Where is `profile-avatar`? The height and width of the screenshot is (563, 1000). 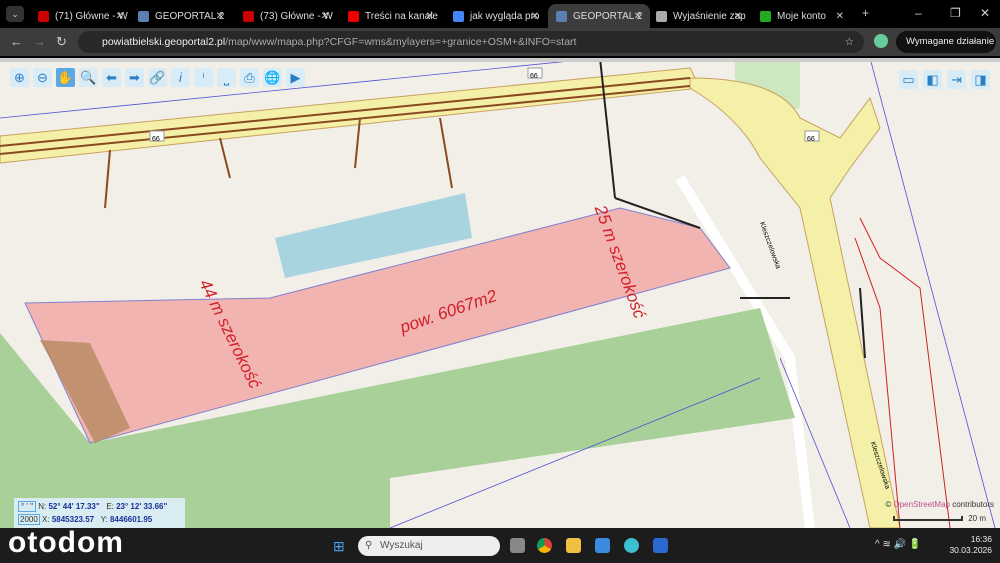 profile-avatar is located at coordinates (881, 41).